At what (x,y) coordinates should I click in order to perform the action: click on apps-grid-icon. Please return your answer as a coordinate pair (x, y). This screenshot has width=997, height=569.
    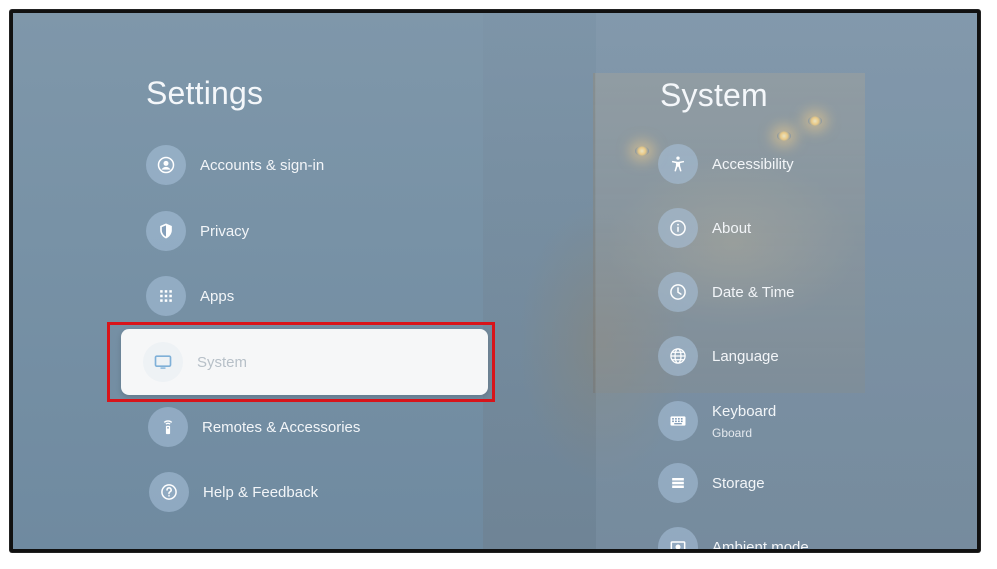
    Looking at the image, I should click on (166, 296).